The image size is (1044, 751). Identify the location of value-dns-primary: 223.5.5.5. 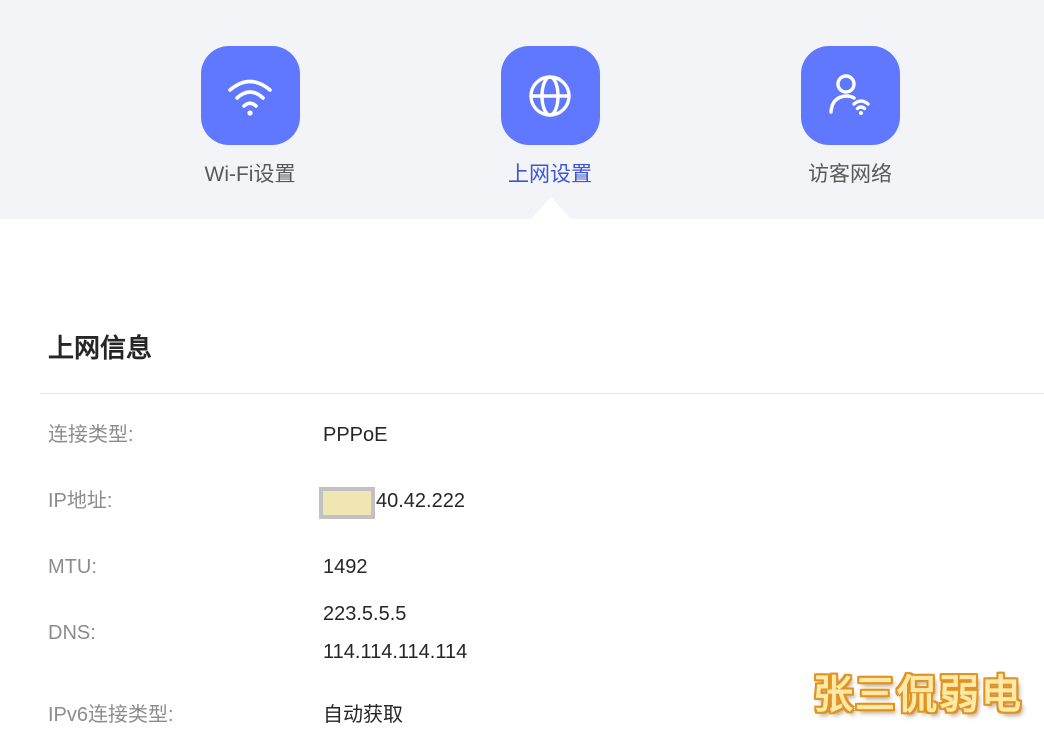
(365, 614).